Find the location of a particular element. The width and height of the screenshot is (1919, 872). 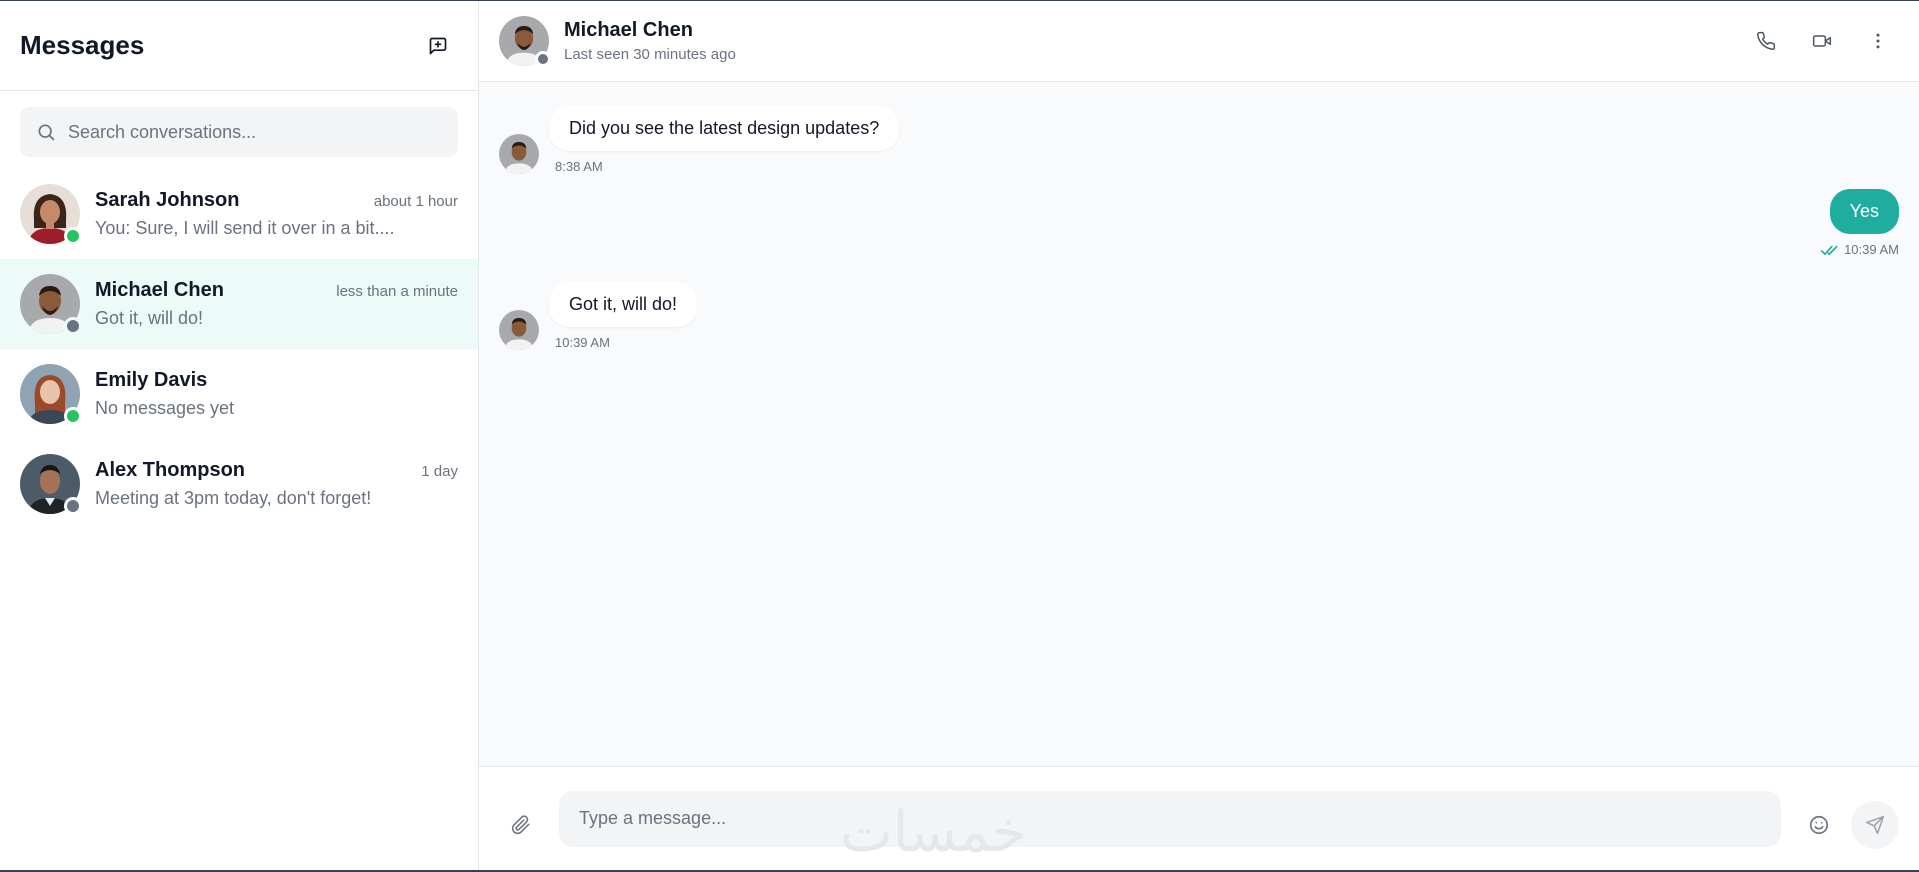

chat-header: Michael Chen Last seen 30 minutes ago is located at coordinates (1199, 41).